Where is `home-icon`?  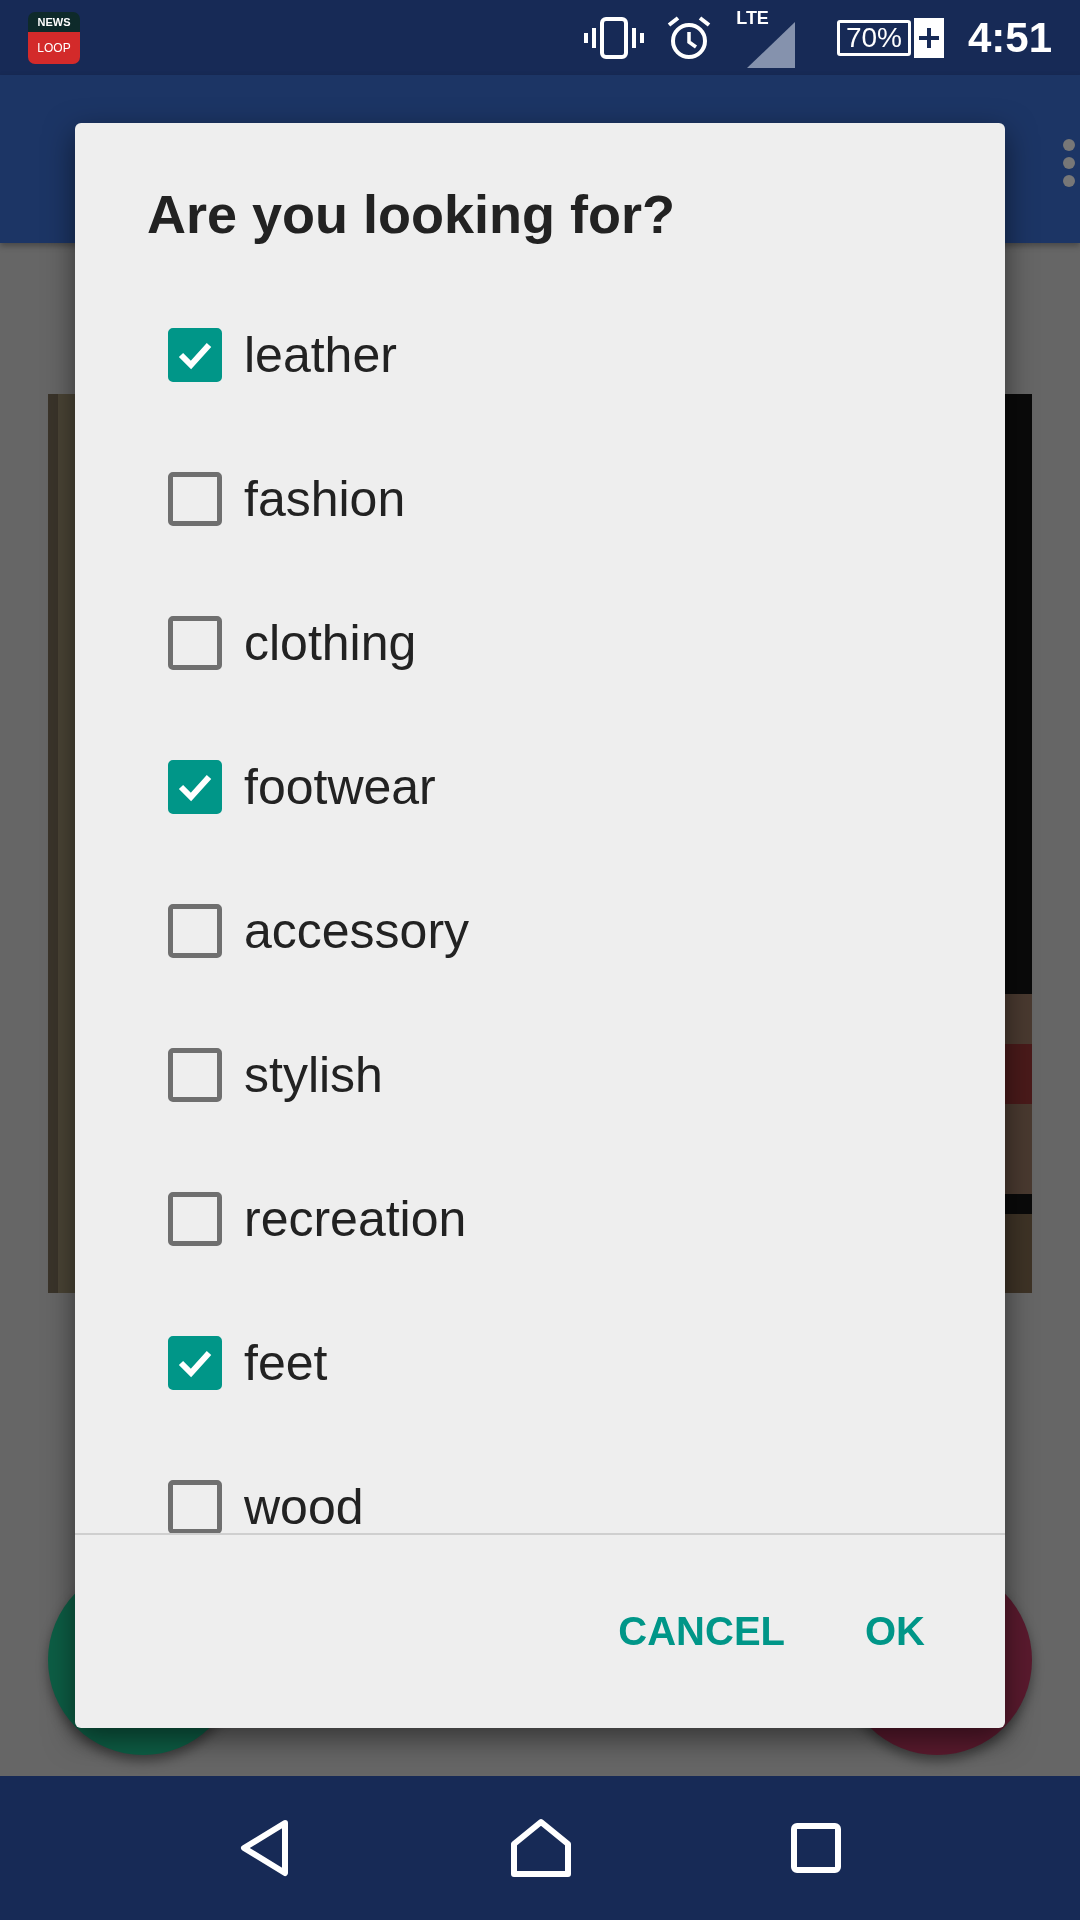 home-icon is located at coordinates (541, 1848).